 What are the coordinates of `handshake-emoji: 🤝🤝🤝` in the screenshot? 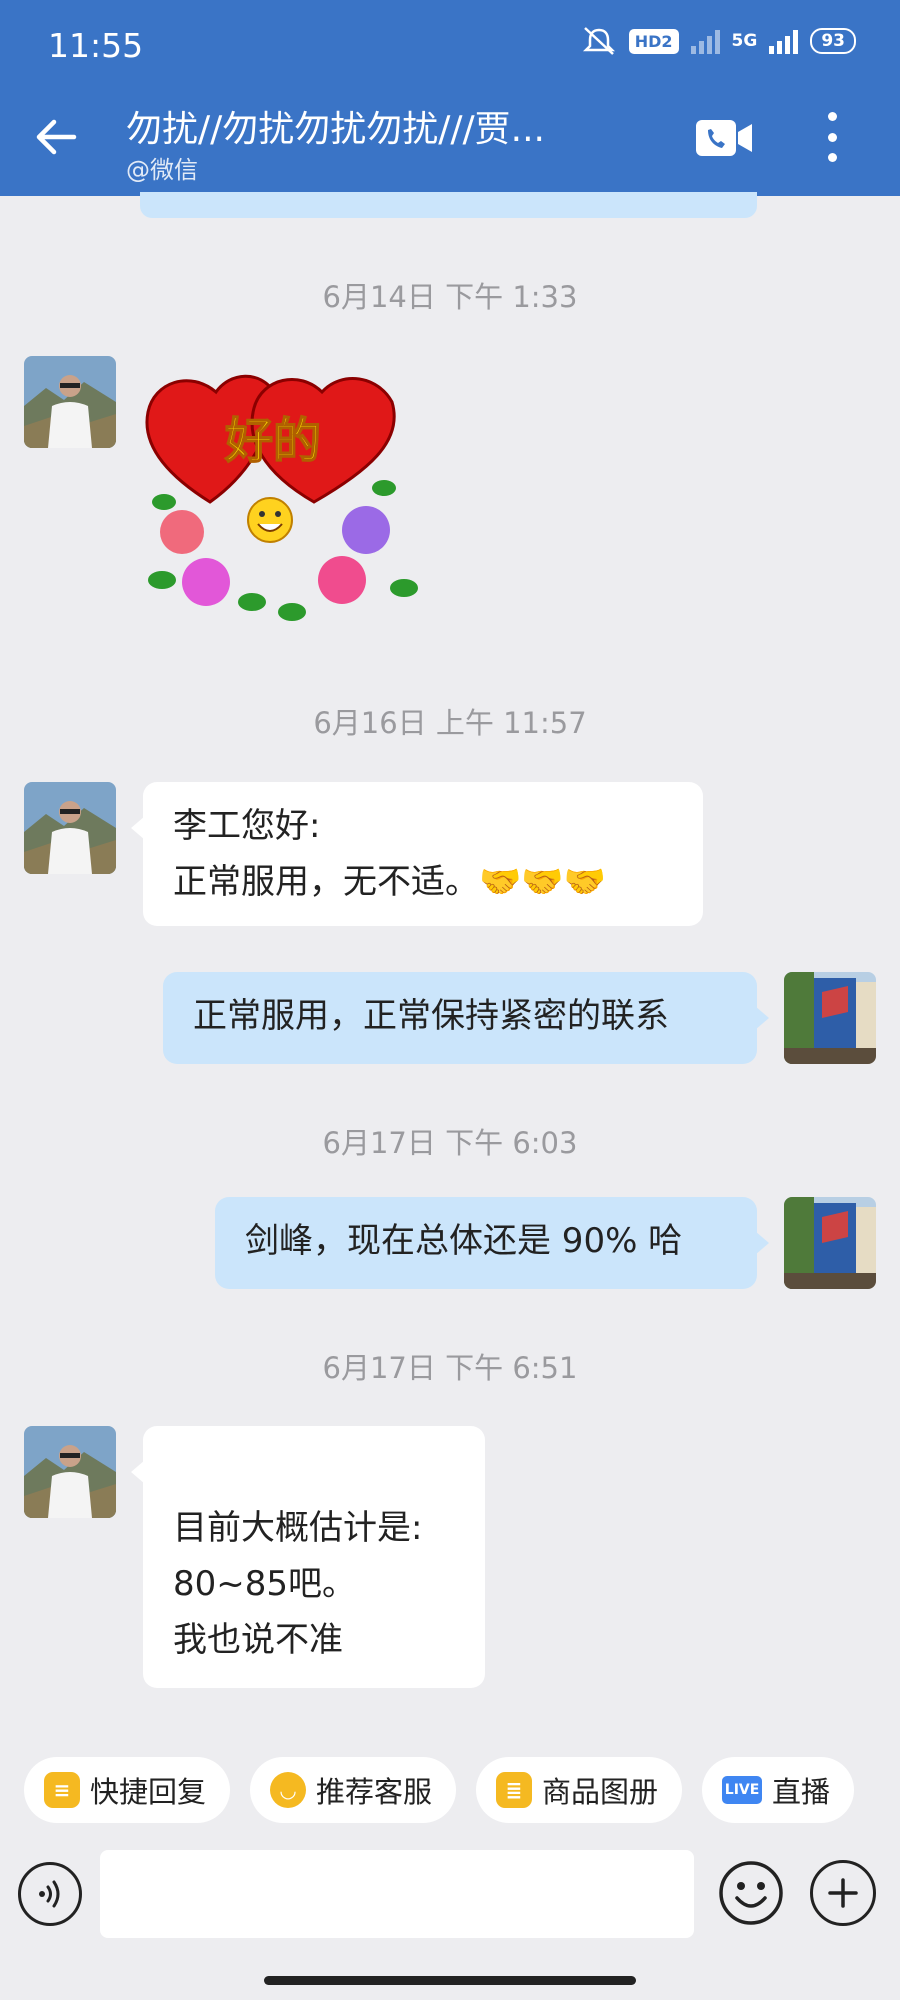 It's located at (543, 882).